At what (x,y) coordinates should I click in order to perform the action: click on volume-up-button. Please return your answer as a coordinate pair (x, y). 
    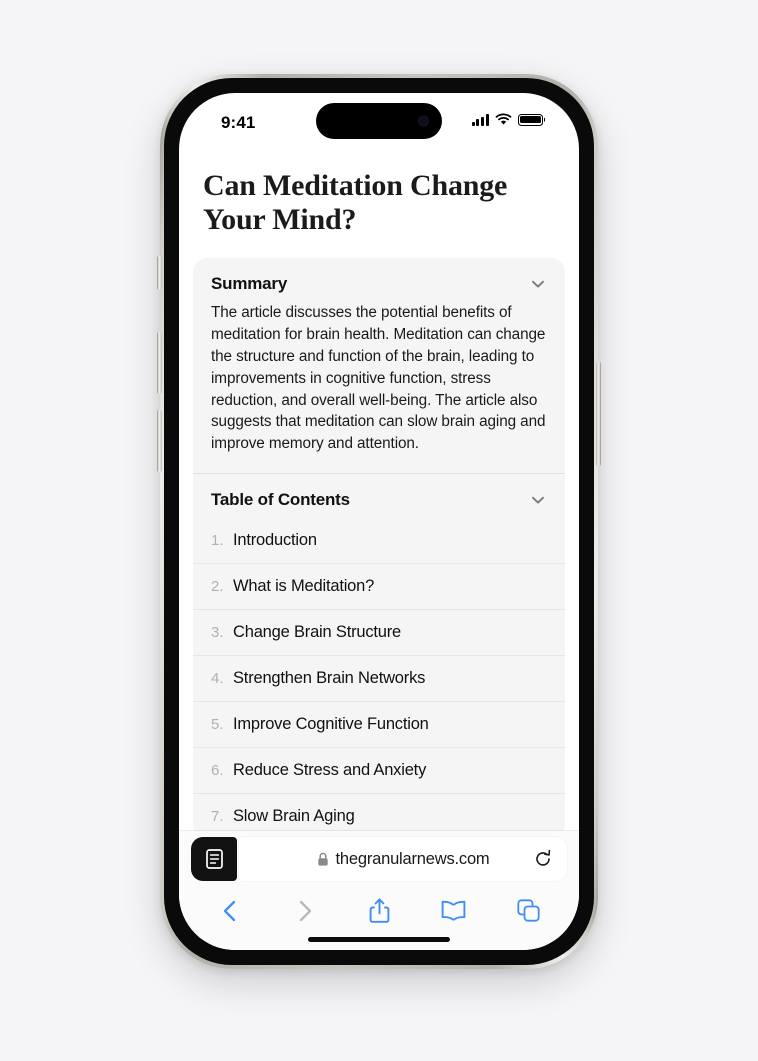
    Looking at the image, I should click on (159, 363).